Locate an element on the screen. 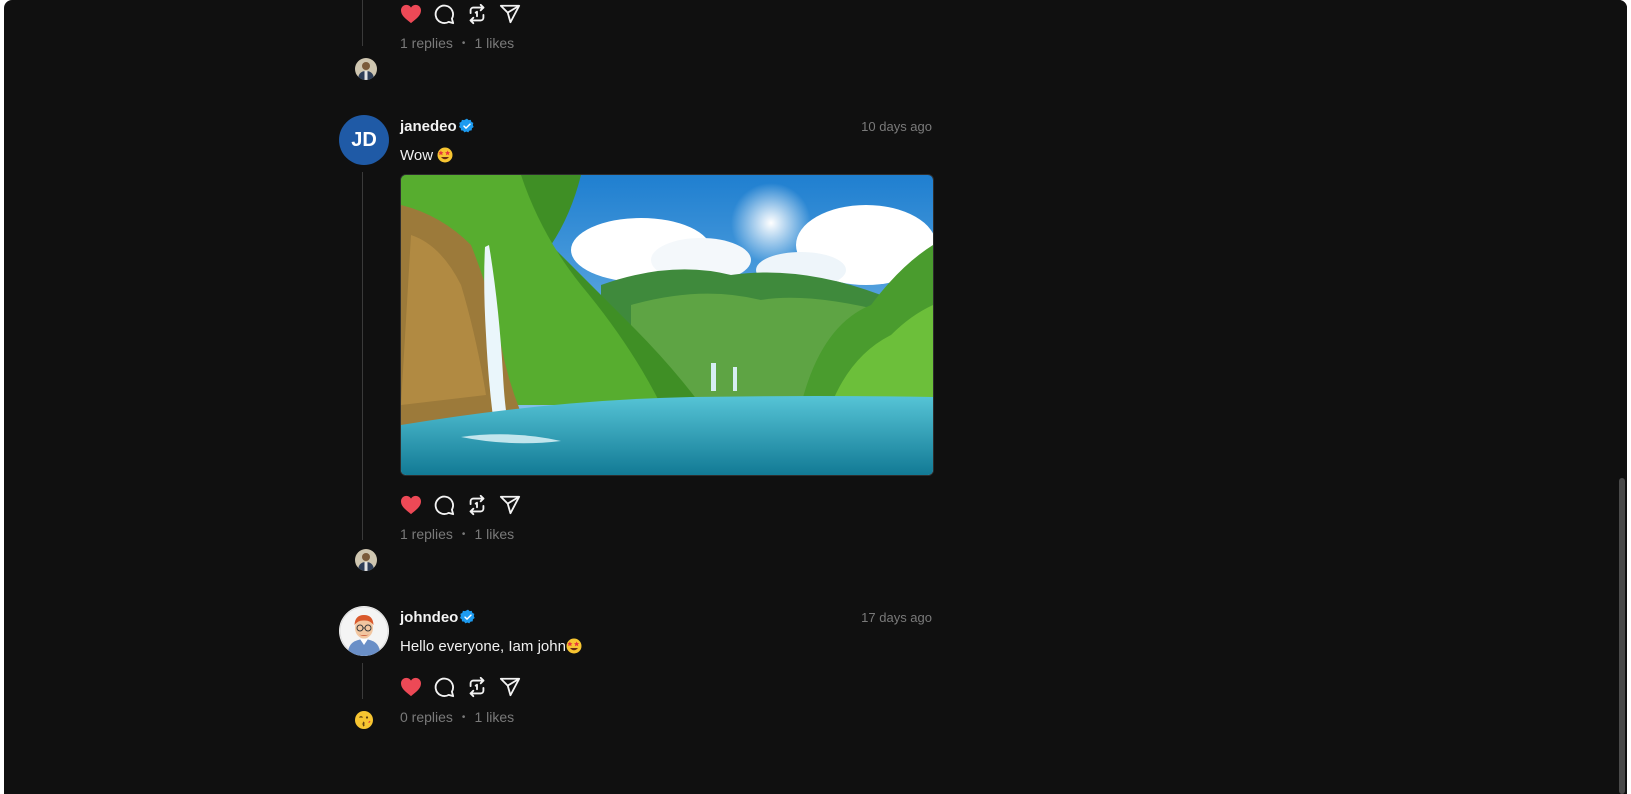 The width and height of the screenshot is (1631, 794). scrollbar-thumb is located at coordinates (1622, 636).